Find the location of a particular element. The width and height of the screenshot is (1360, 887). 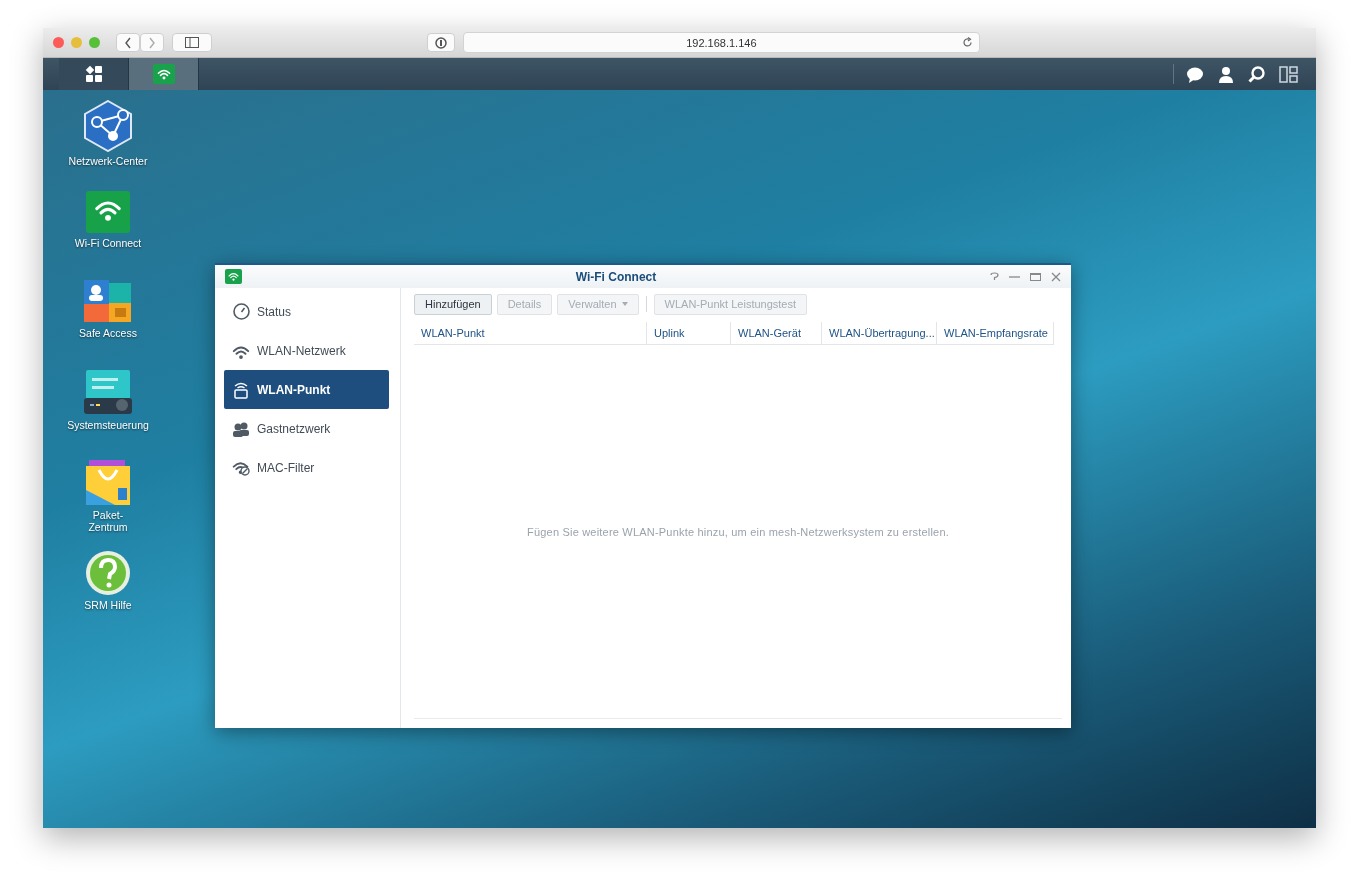

desktop-icon-label: Netzwerk-Center is located at coordinates (108, 161).